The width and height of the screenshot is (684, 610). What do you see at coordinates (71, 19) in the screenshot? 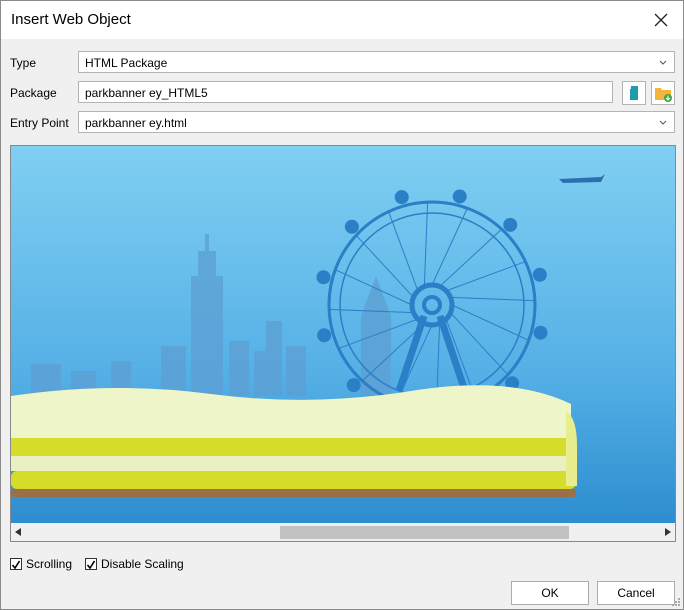
I see `dialog-title: Insert Web Object` at bounding box center [71, 19].